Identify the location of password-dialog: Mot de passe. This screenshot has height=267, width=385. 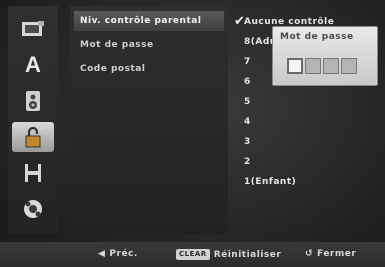
(325, 56).